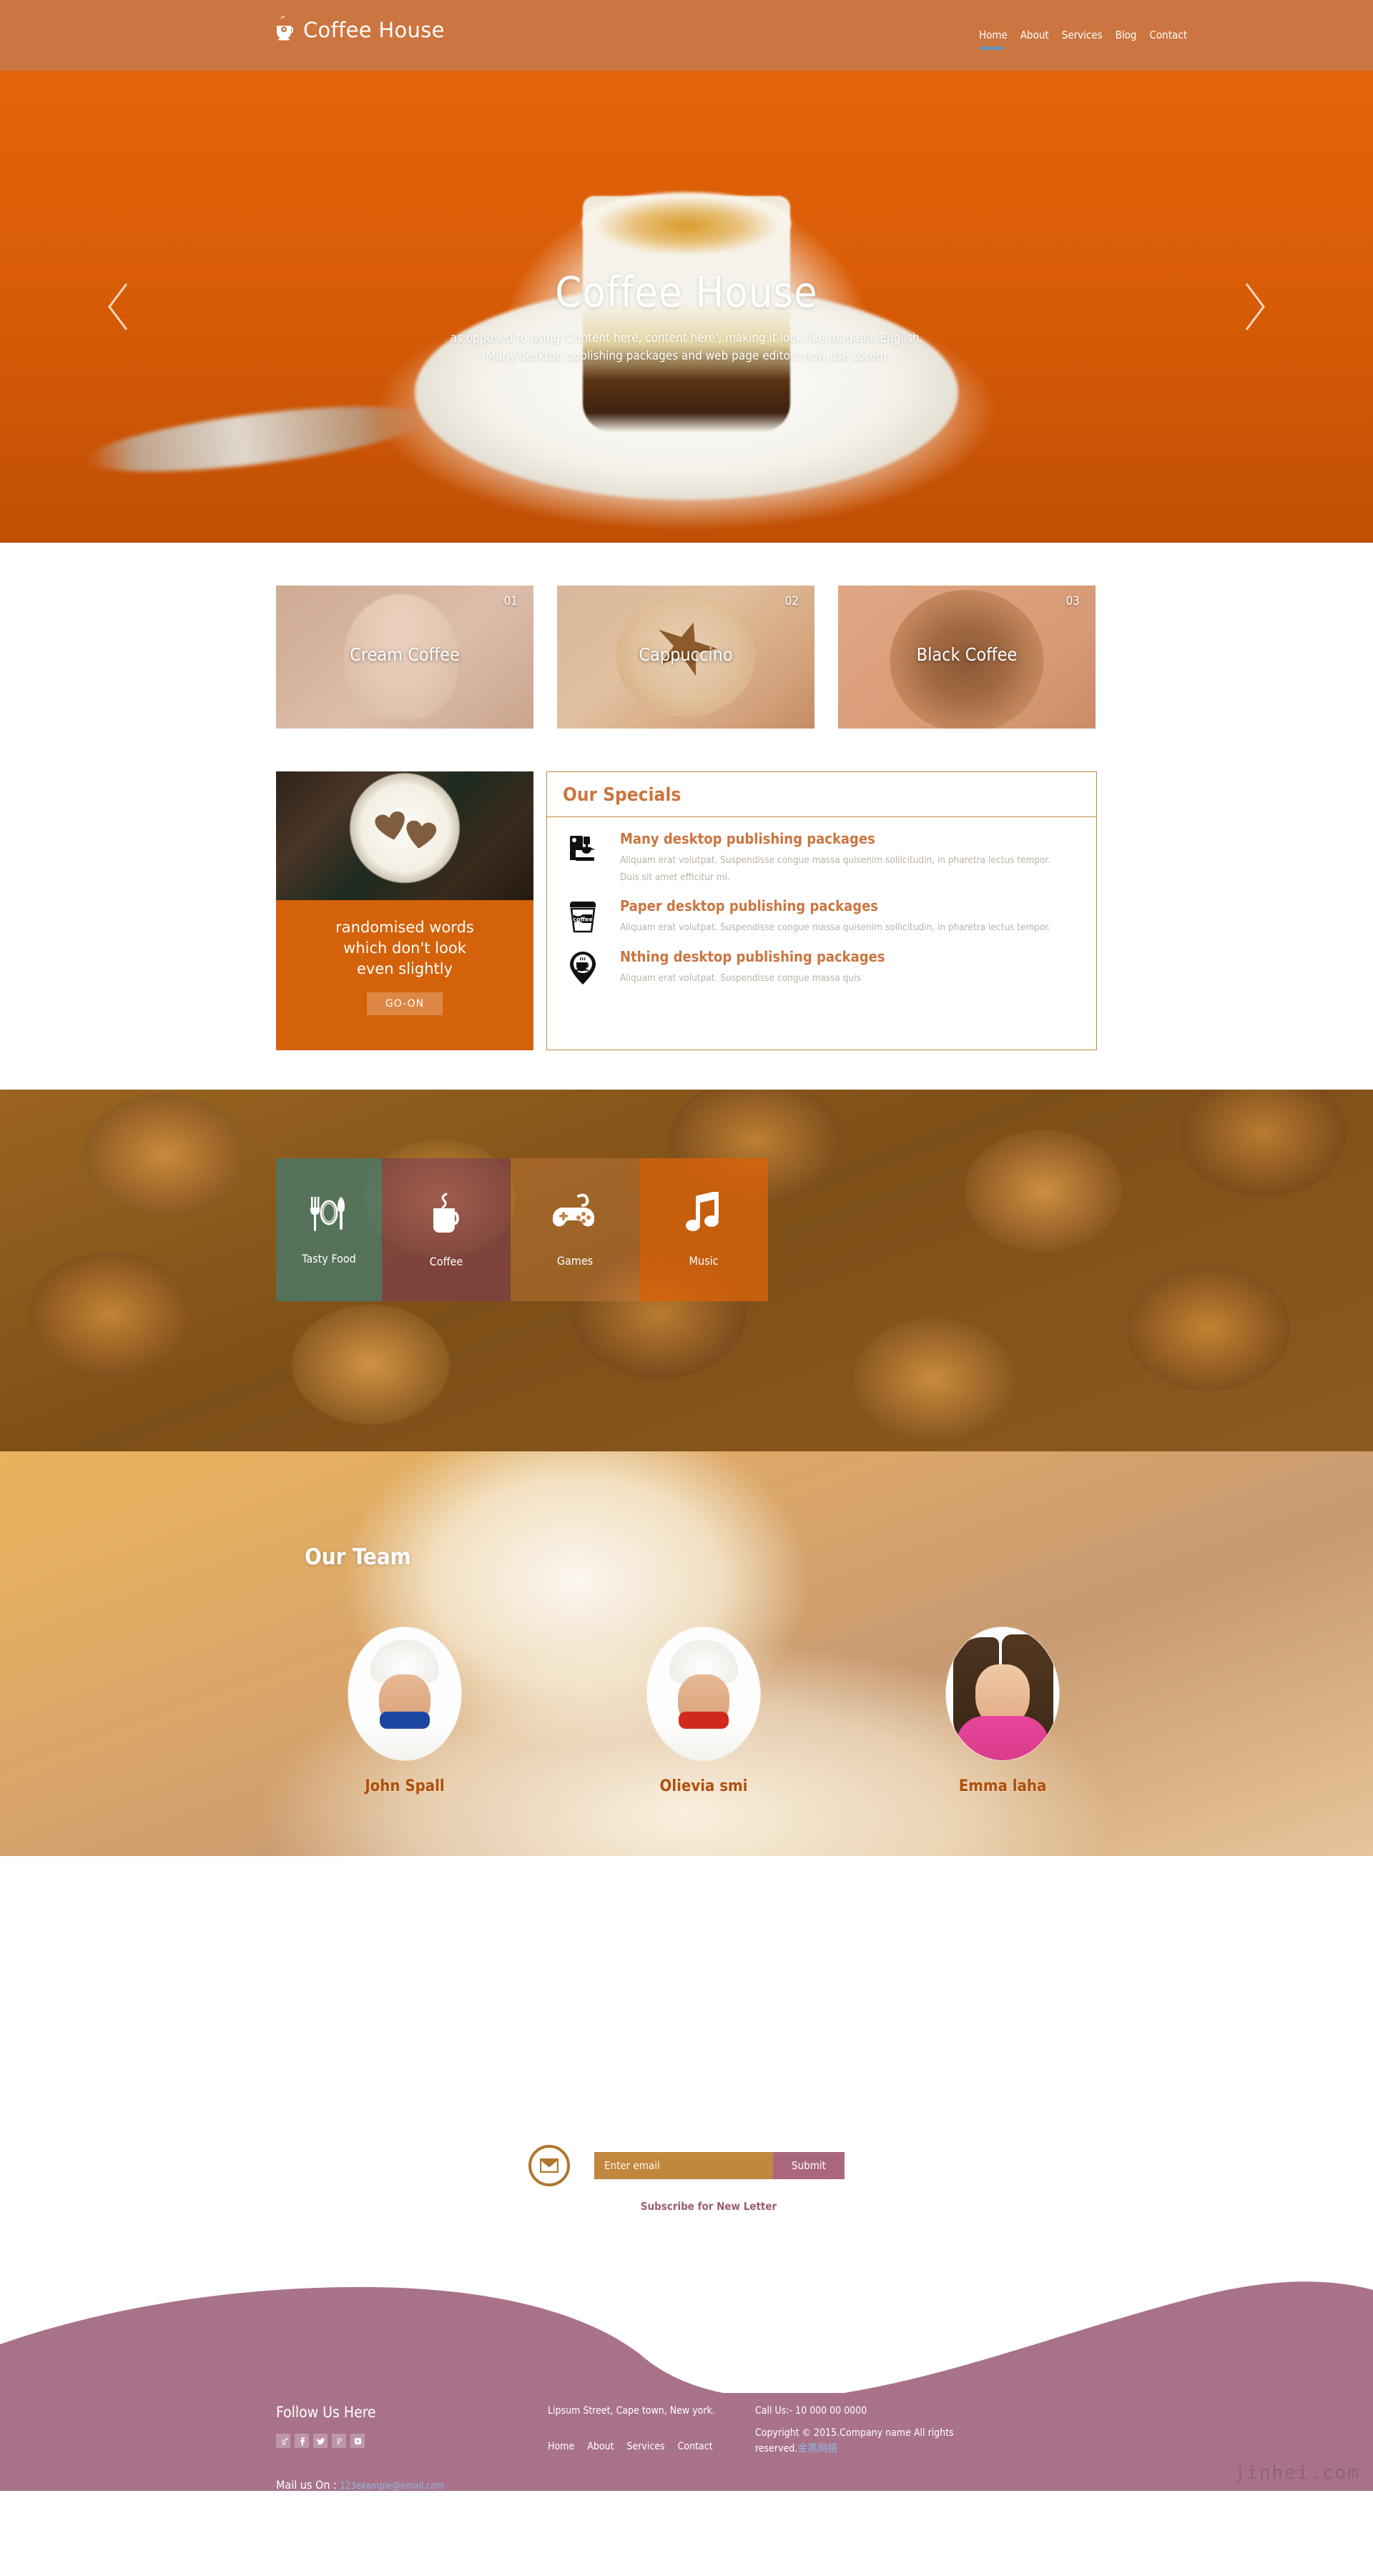 The width and height of the screenshot is (1373, 2576). What do you see at coordinates (1002, 1738) in the screenshot?
I see `top-shape` at bounding box center [1002, 1738].